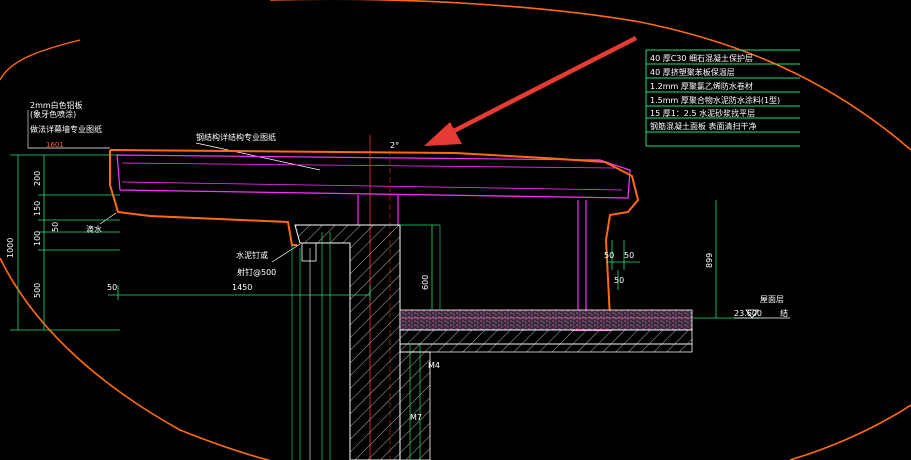  Describe the element at coordinates (286, 253) in the screenshot. I see `nail-leader` at that location.